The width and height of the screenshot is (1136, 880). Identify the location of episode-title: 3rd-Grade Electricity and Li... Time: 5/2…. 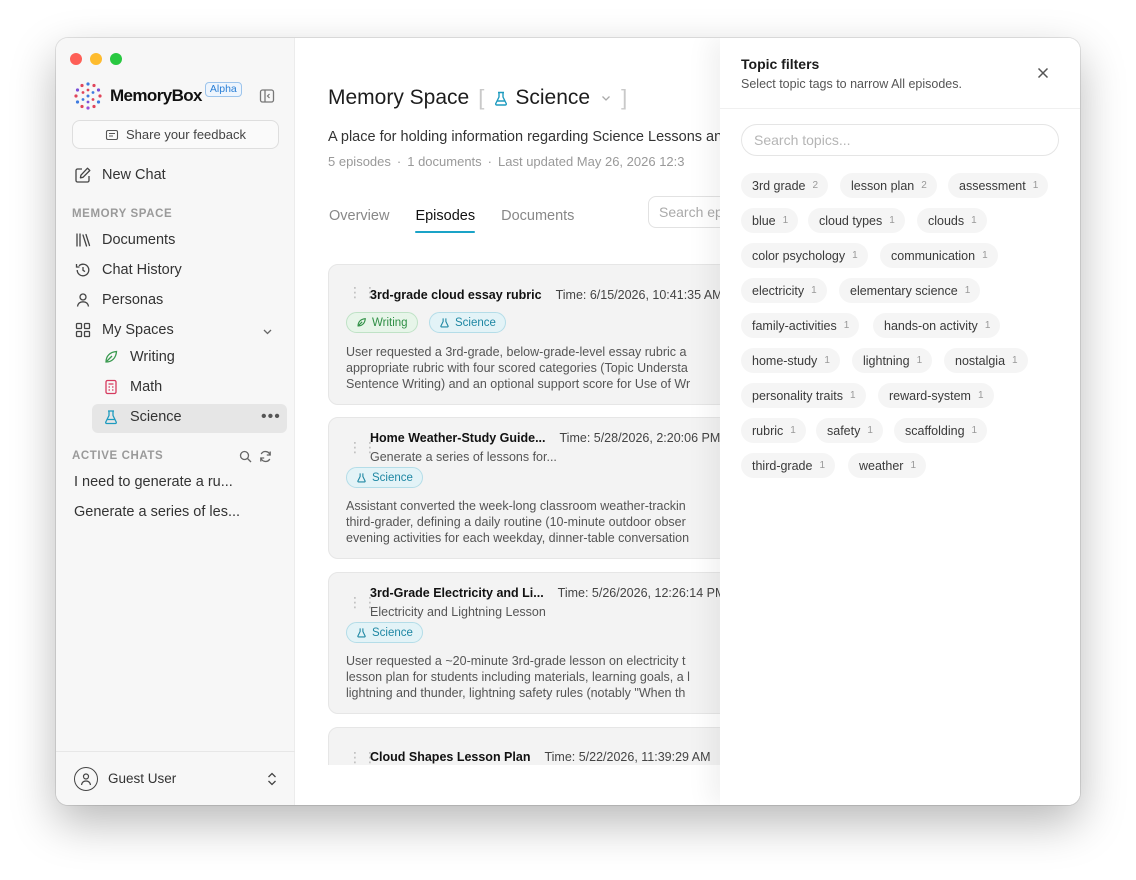
(548, 593).